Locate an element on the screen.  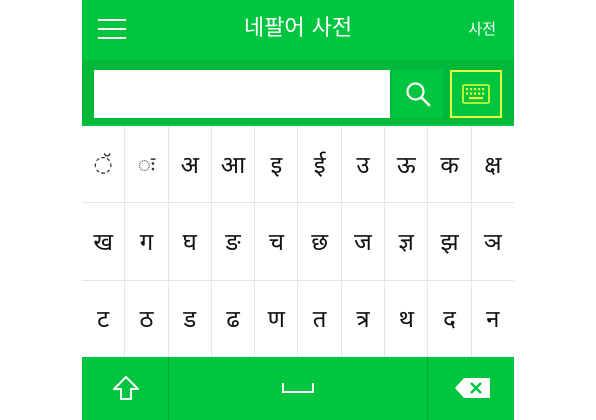
menu-button is located at coordinates (113, 29).